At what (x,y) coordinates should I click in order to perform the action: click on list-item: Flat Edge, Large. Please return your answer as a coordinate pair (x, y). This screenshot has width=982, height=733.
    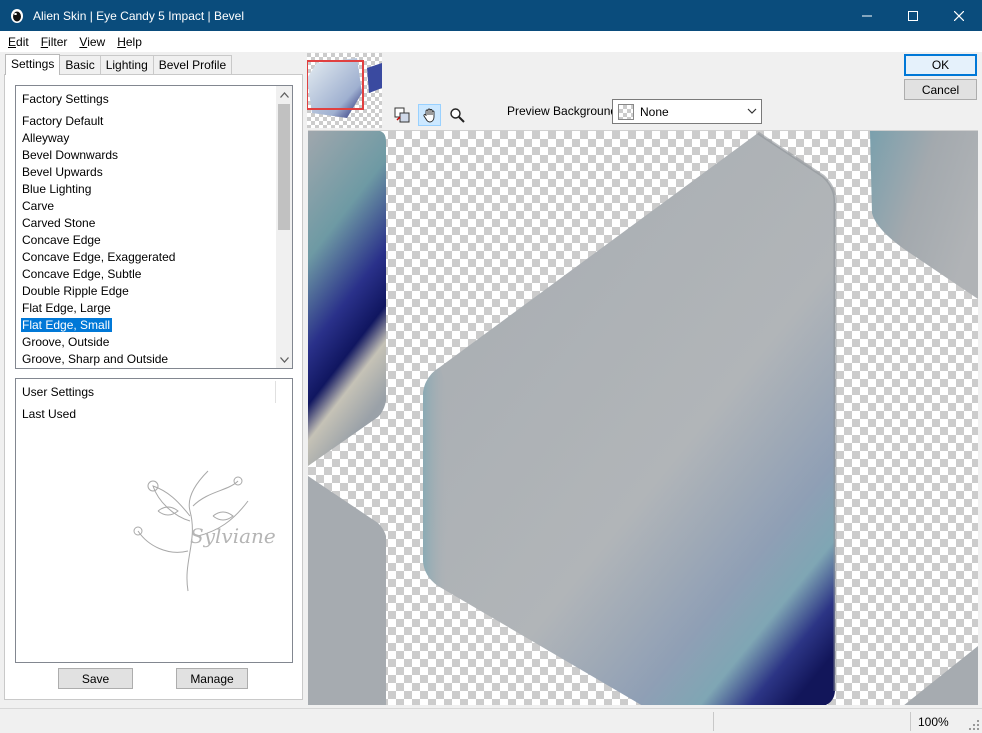
    Looking at the image, I should click on (155, 308).